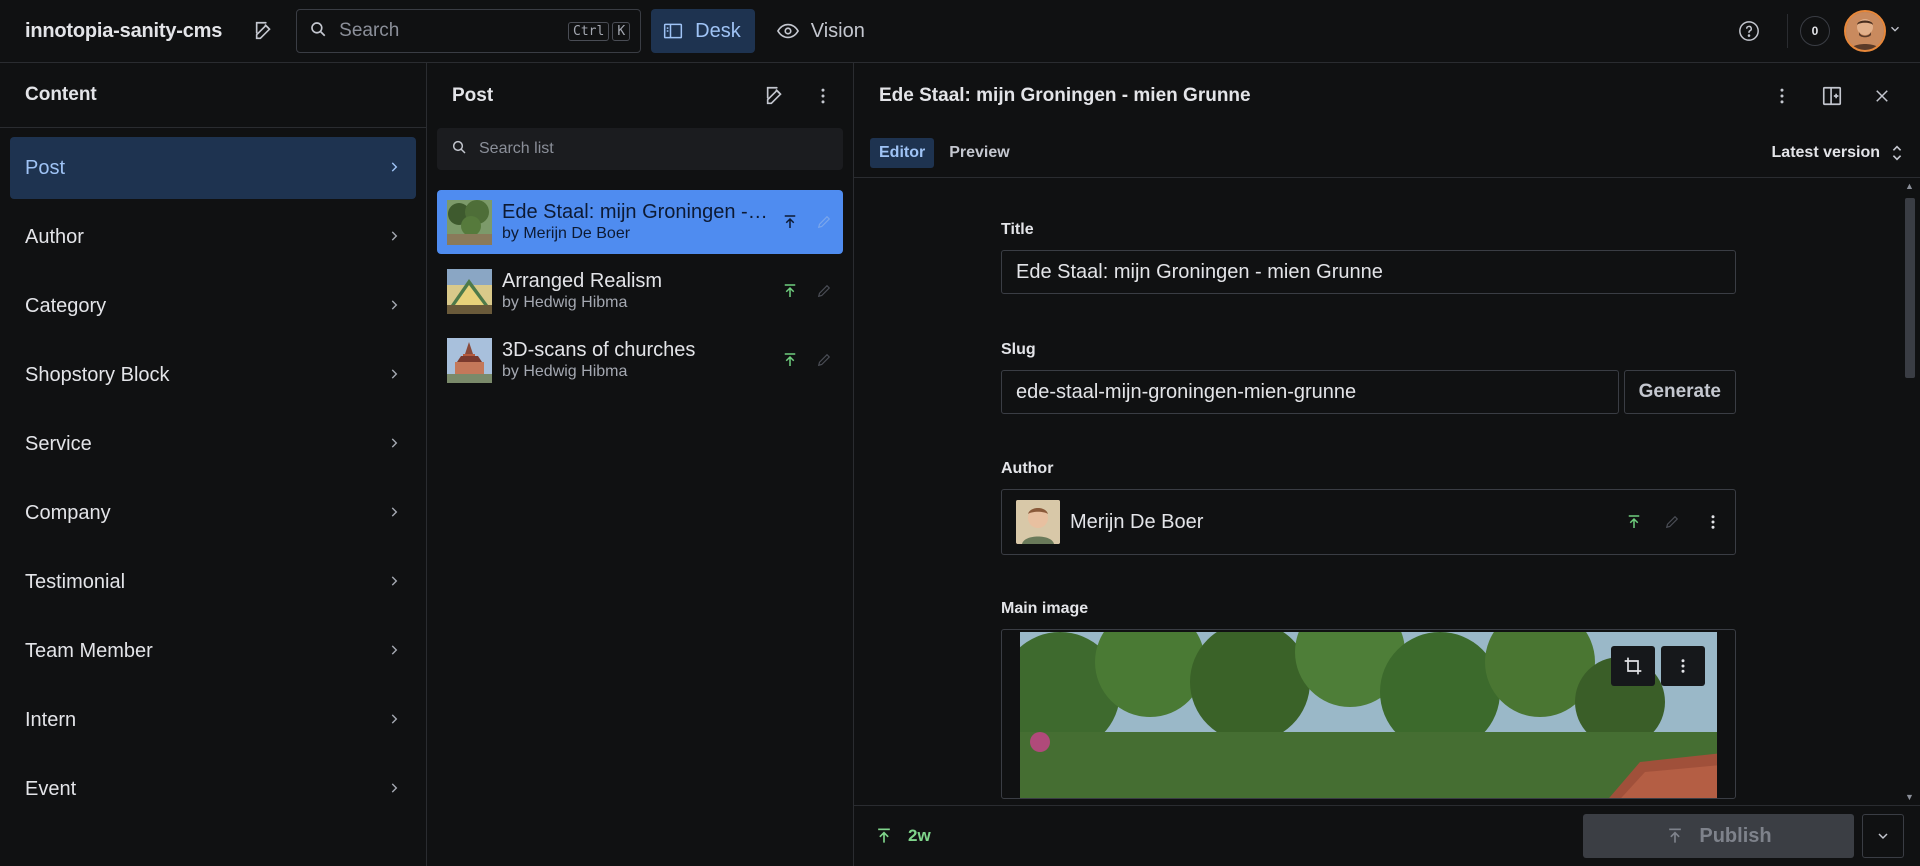 The height and width of the screenshot is (866, 1920). Describe the element at coordinates (1310, 392) in the screenshot. I see `slug-input: ede-staal-mijn-groningen-mien-grunne` at that location.